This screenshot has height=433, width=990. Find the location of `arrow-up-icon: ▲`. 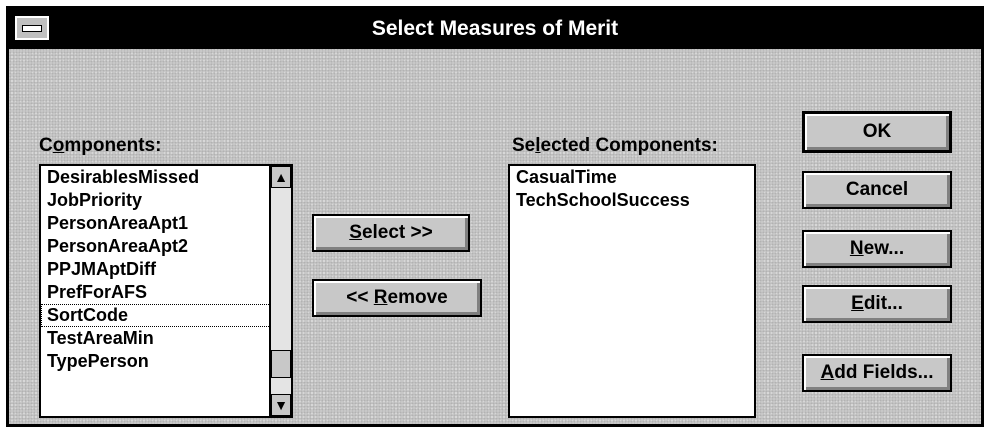

arrow-up-icon: ▲ is located at coordinates (281, 177).